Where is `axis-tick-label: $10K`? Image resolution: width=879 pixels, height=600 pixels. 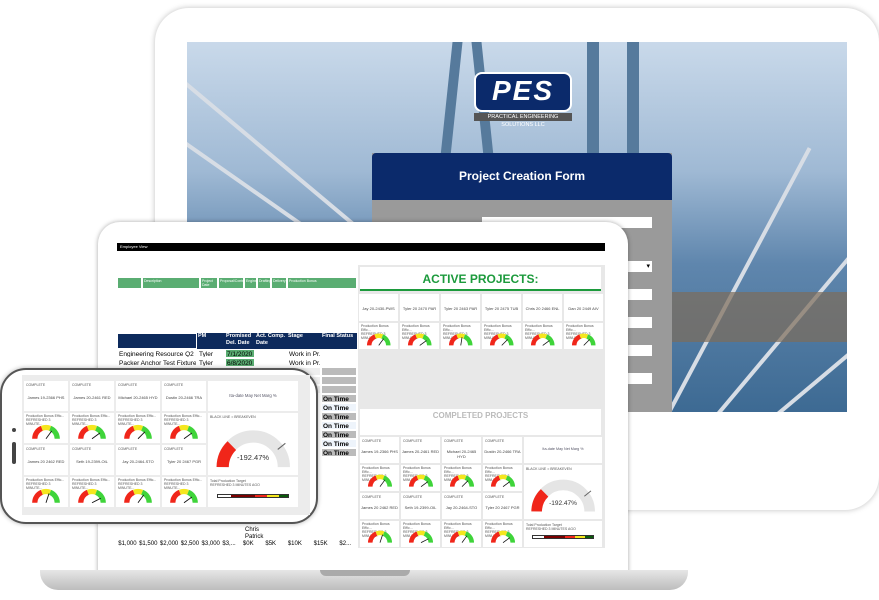
axis-tick-label: $10K is located at coordinates (294, 544).